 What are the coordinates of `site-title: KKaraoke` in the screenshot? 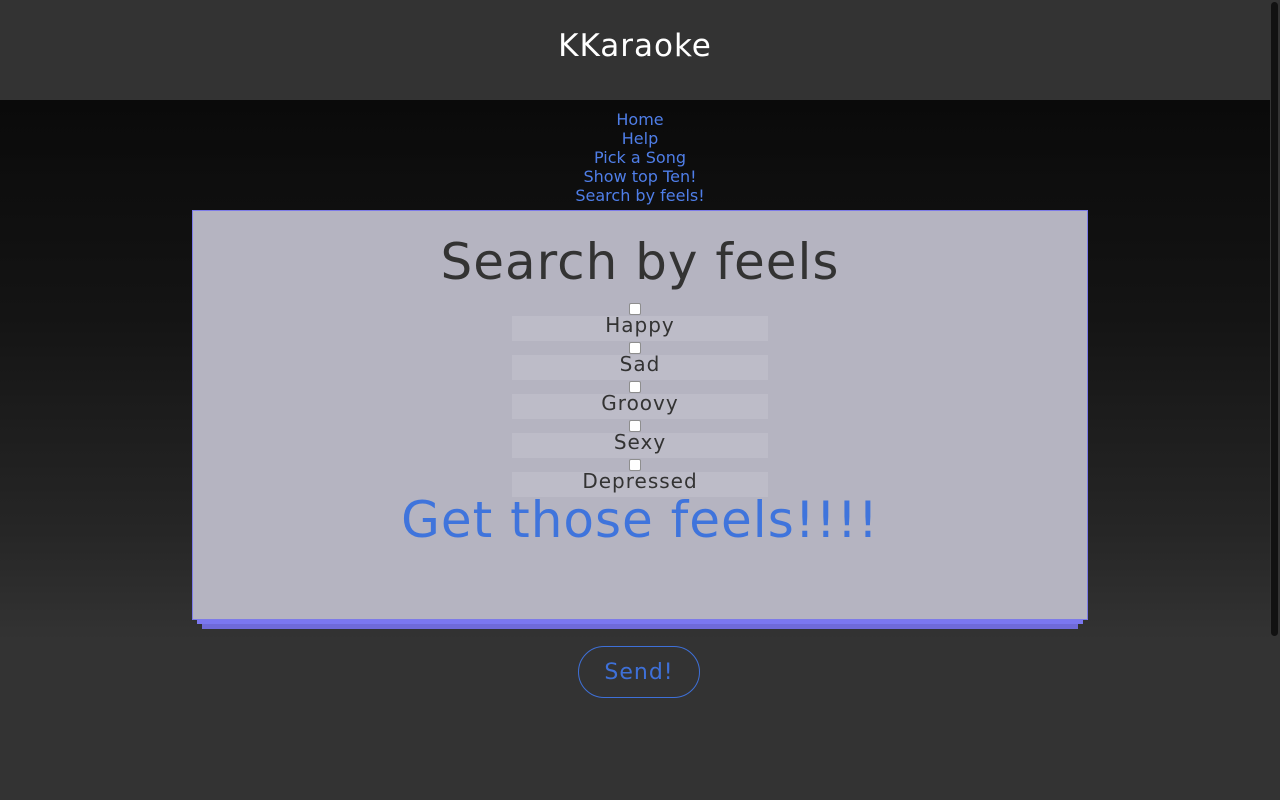 It's located at (635, 46).